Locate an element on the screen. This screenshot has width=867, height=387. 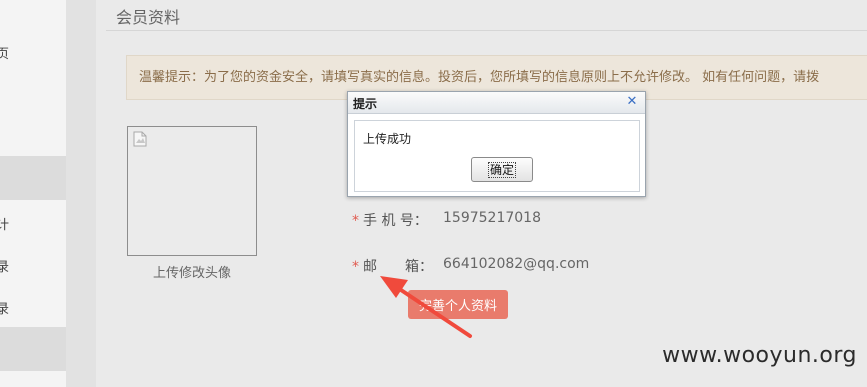
dialog-ok-button: 确定 is located at coordinates (502, 169).